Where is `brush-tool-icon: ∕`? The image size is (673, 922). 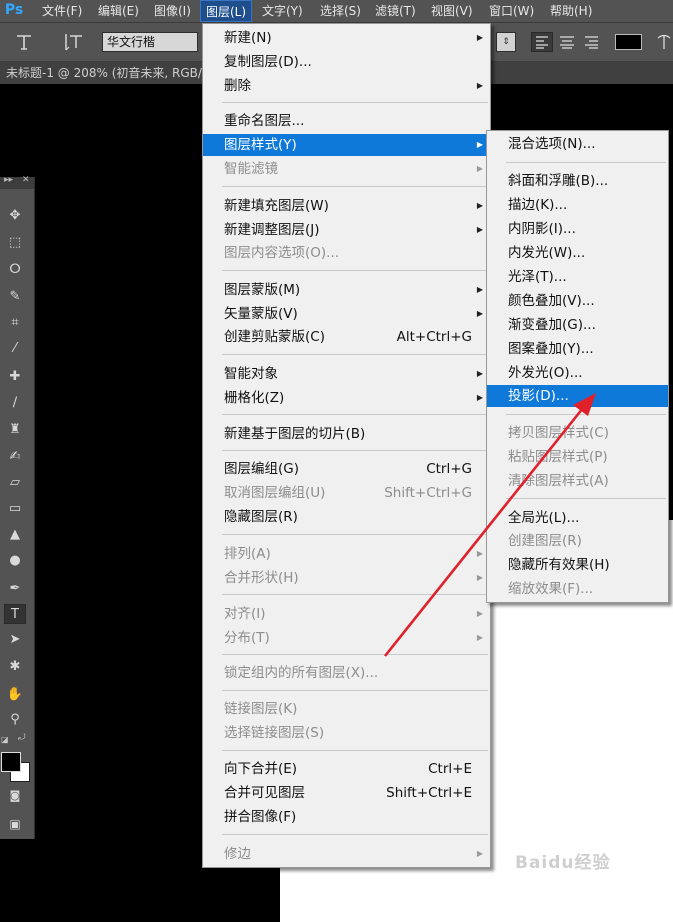
brush-tool-icon: ∕ is located at coordinates (15, 403).